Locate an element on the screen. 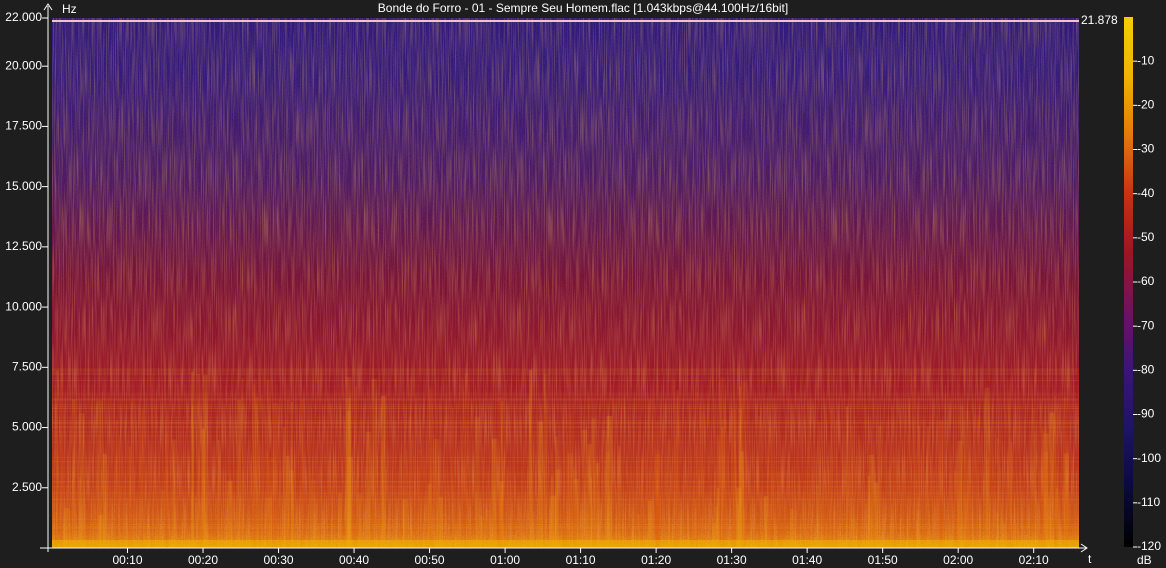 Image resolution: width=1166 pixels, height=568 pixels. x-tick-label: 01:50 is located at coordinates (883, 560).